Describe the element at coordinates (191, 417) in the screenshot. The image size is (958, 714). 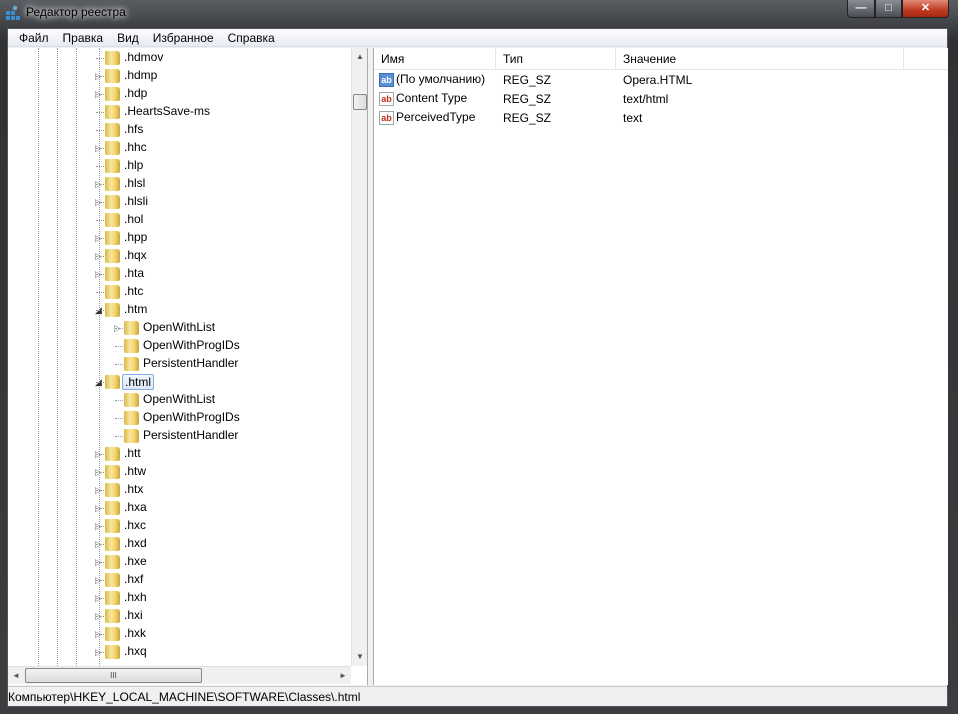
I see `tree-item-label: OpenWithProgIDs` at that location.